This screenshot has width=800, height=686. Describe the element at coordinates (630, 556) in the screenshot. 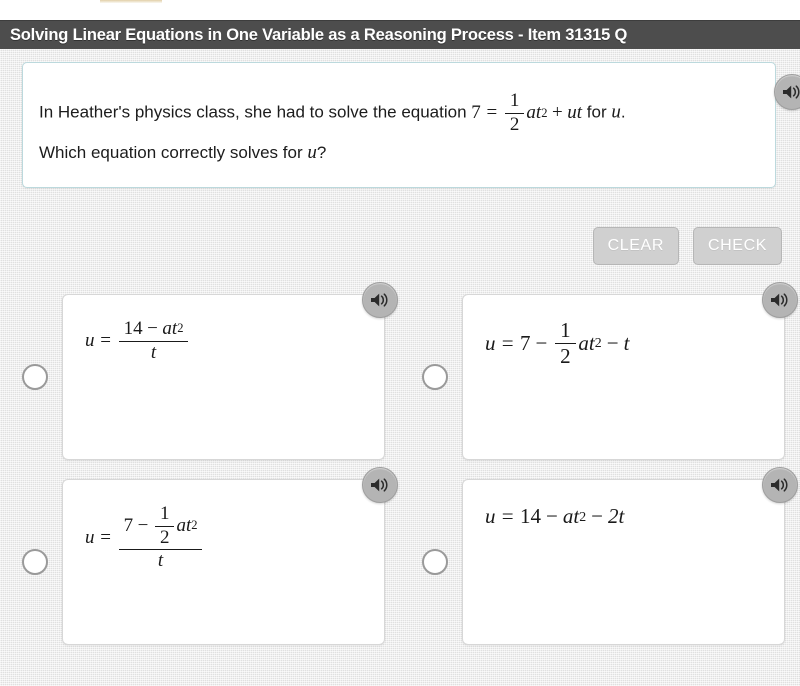

I see `option-d-card: u = 14 − at 2 − 2t` at that location.